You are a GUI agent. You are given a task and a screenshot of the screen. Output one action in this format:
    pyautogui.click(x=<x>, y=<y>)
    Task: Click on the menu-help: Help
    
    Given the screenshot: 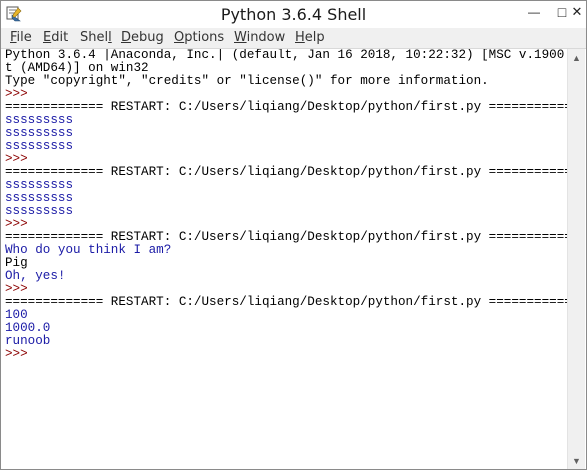 What is the action you would take?
    pyautogui.click(x=310, y=37)
    